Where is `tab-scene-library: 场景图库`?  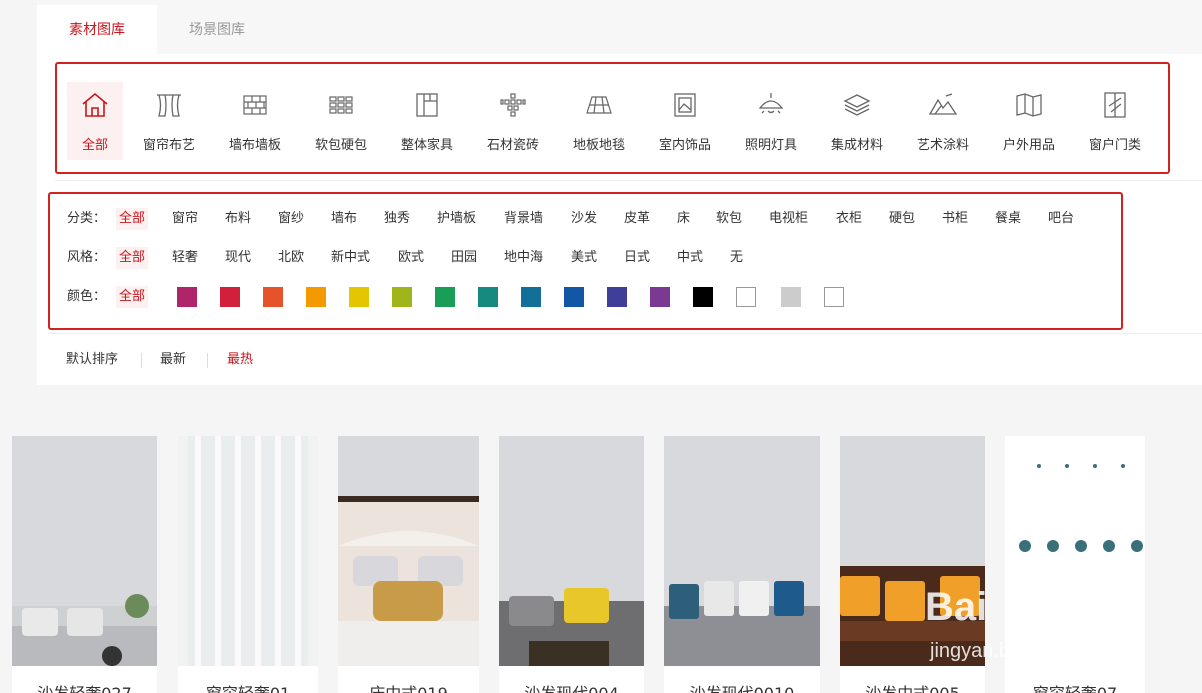 tab-scene-library: 场景图库 is located at coordinates (217, 29).